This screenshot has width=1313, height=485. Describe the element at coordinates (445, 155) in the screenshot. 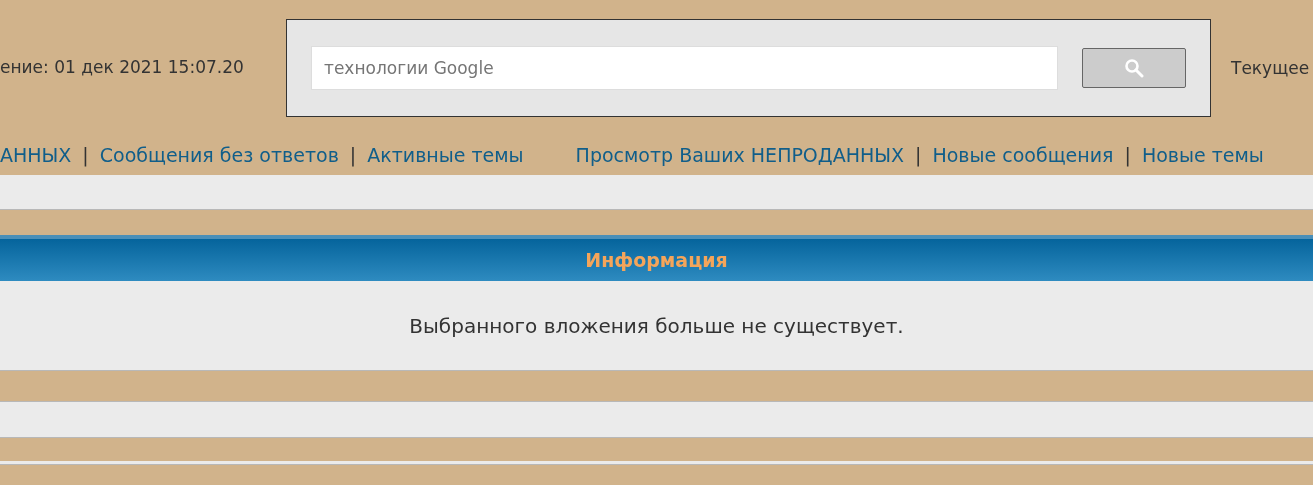

I see `nav-link: Активные темы` at that location.